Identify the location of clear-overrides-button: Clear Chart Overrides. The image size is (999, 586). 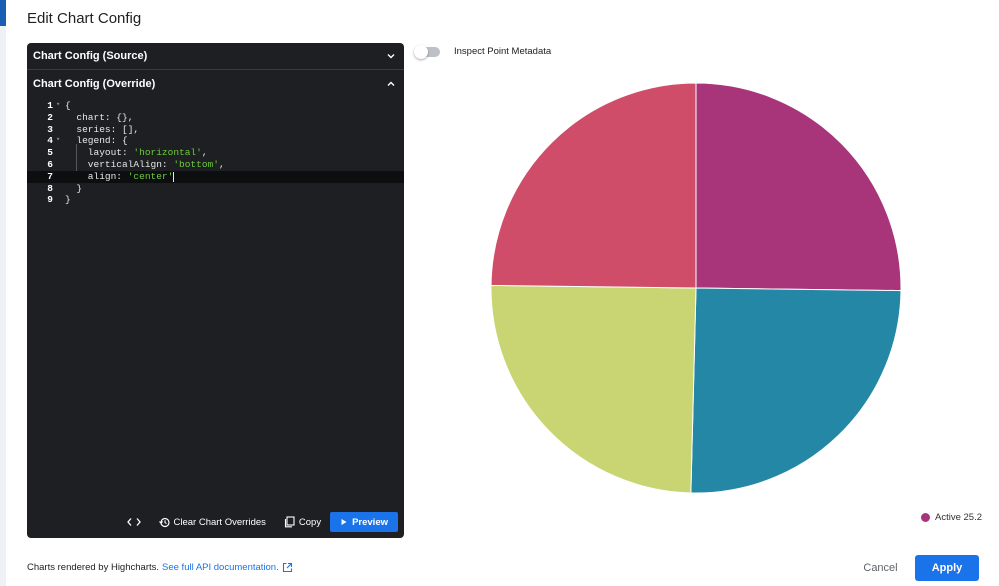
(212, 522).